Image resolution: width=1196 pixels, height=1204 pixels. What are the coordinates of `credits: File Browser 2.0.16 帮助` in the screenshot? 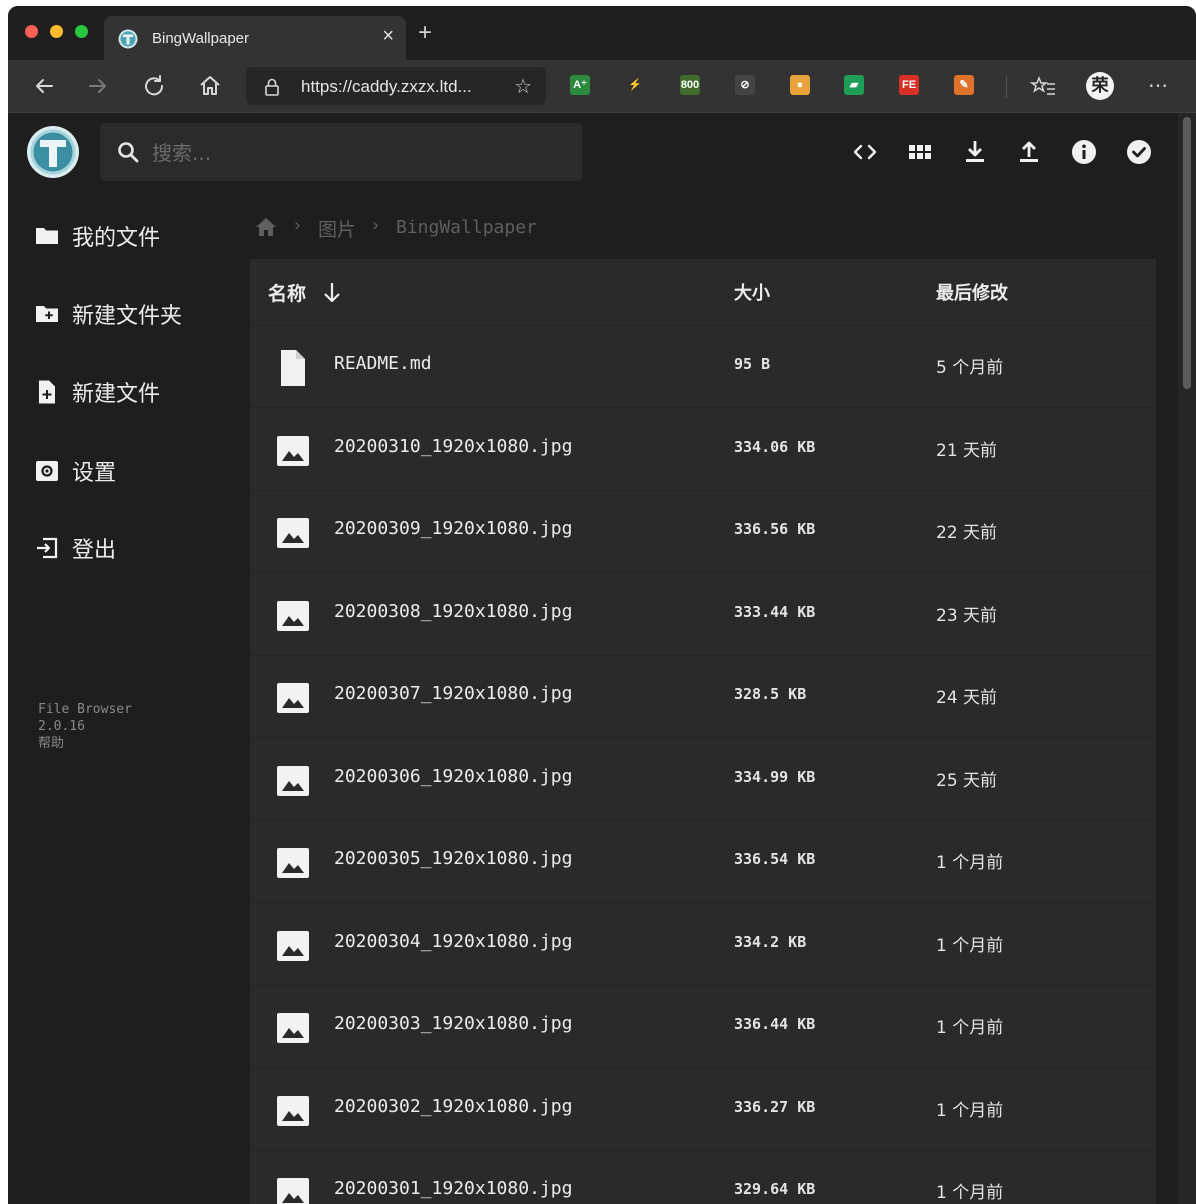 It's located at (85, 726).